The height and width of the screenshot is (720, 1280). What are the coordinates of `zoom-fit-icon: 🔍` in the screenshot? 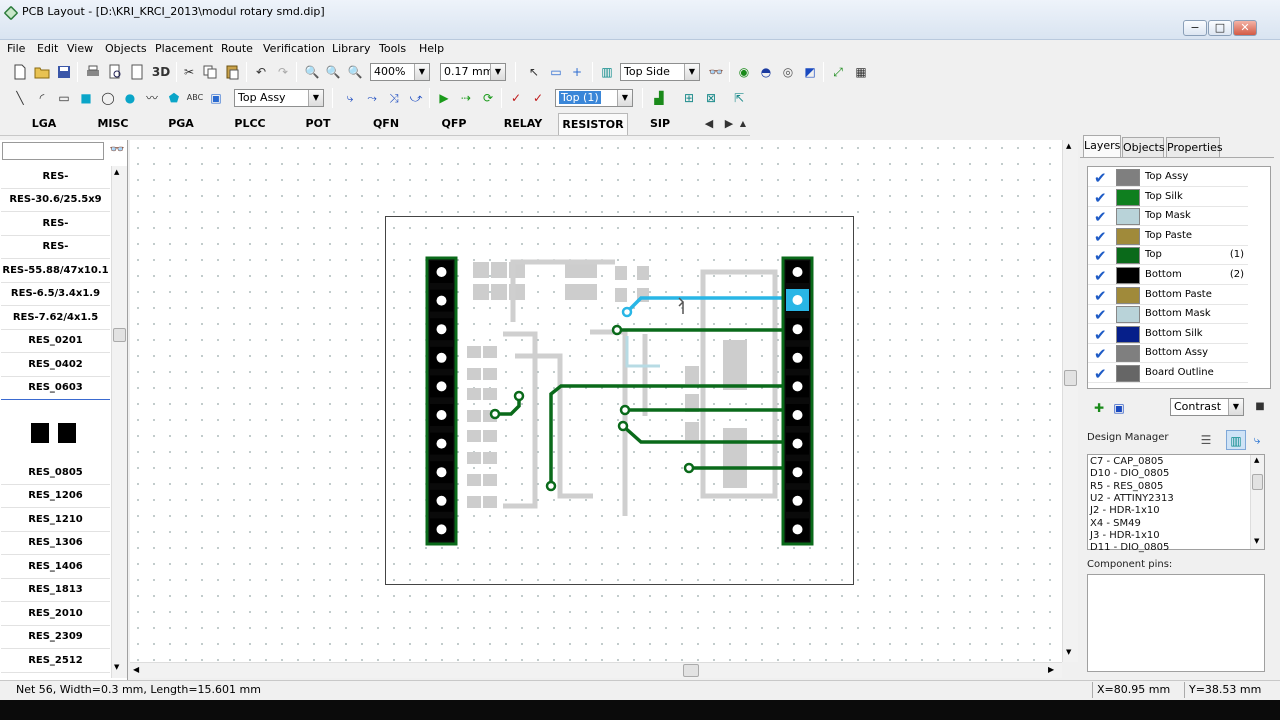 It's located at (355, 72).